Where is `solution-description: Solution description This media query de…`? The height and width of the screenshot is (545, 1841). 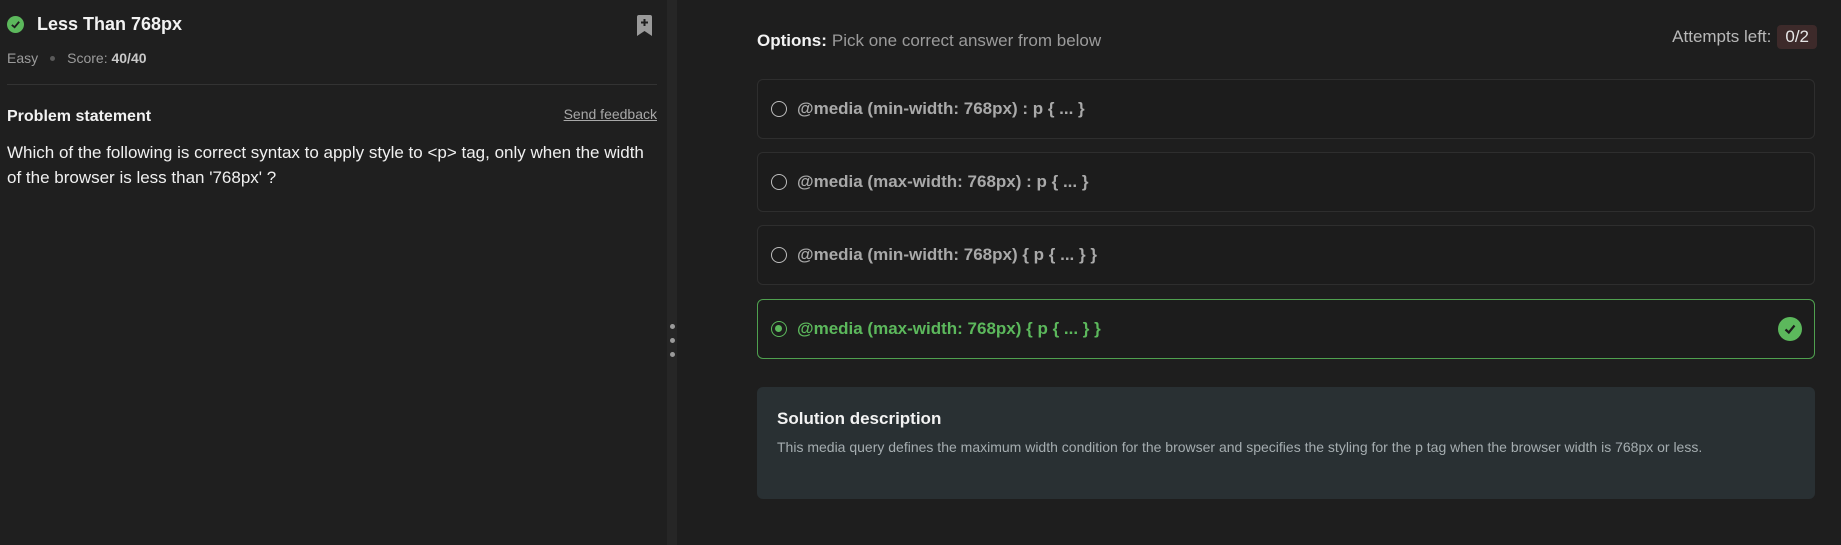 solution-description: Solution description This media query de… is located at coordinates (1286, 443).